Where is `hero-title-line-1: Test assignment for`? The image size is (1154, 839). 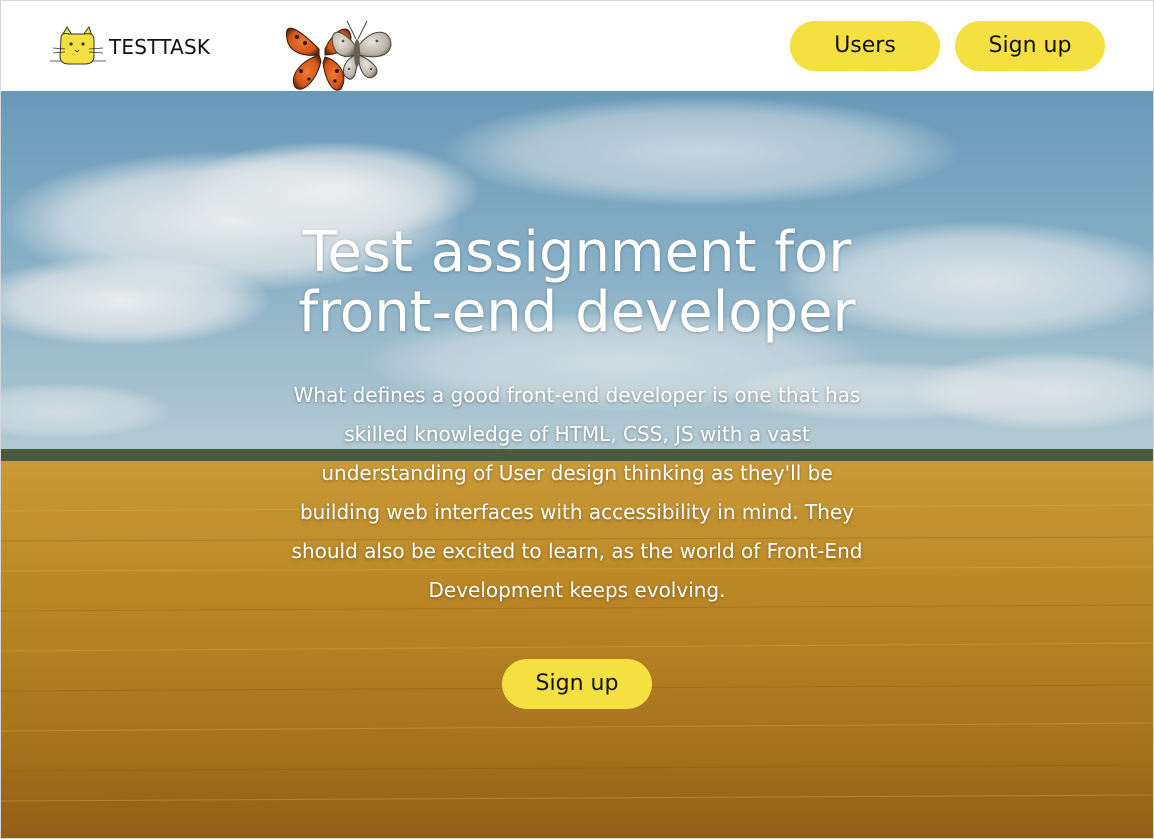 hero-title-line-1: Test assignment for is located at coordinates (577, 252).